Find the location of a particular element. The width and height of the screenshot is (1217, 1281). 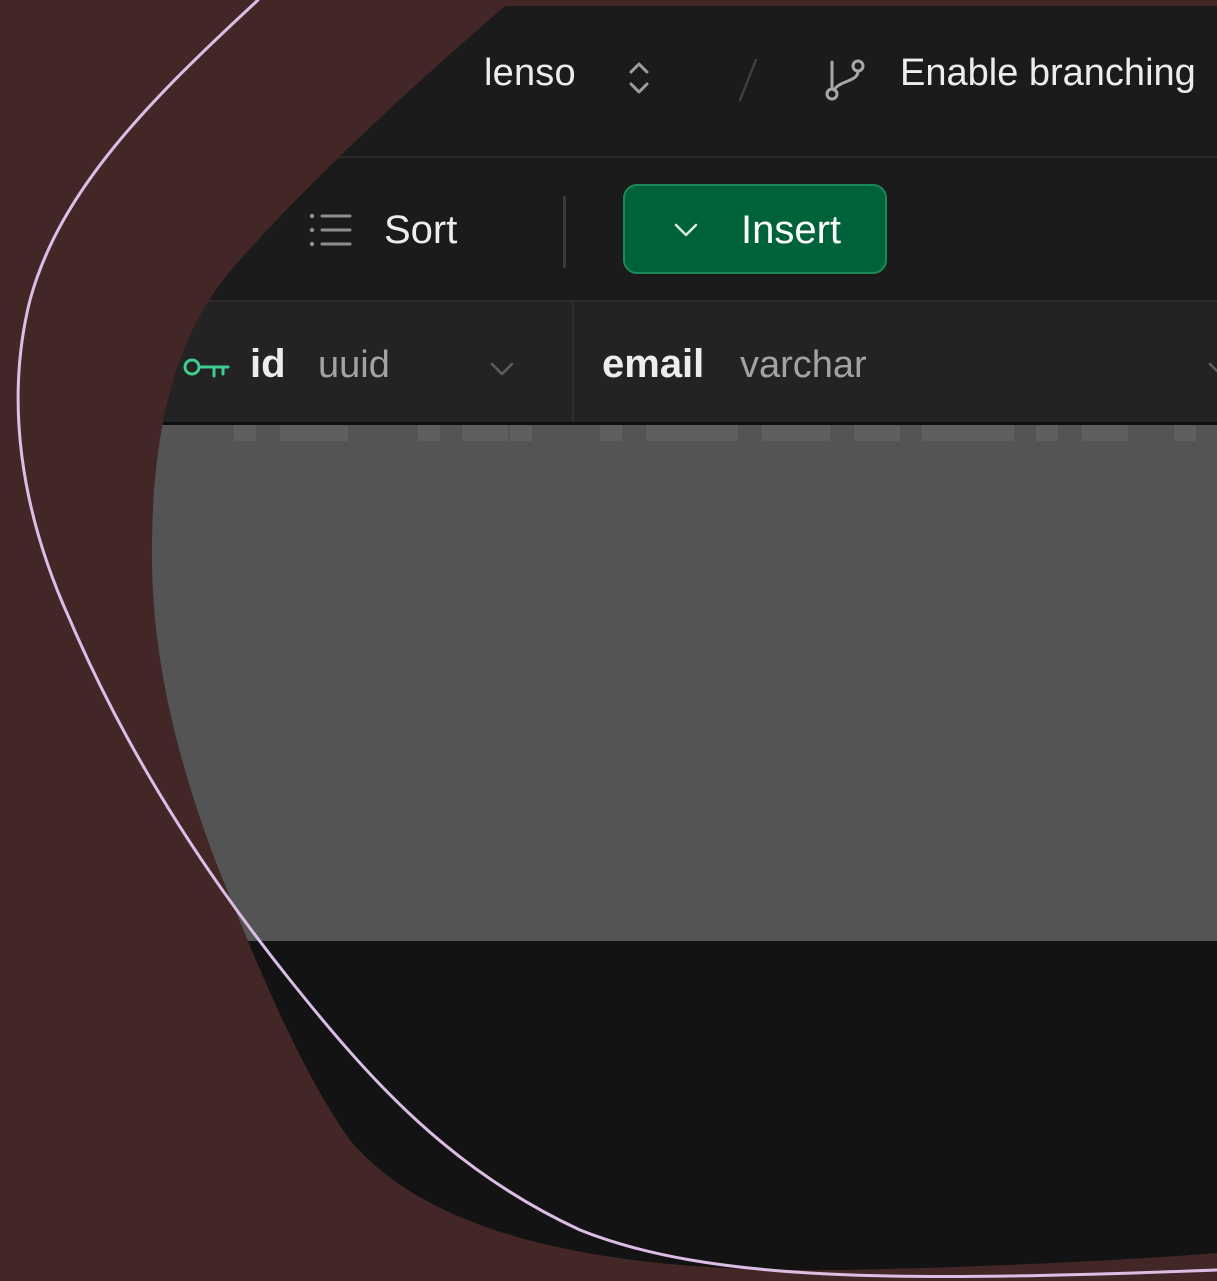

enable-branching-button: Enable branching is located at coordinates (1048, 73).